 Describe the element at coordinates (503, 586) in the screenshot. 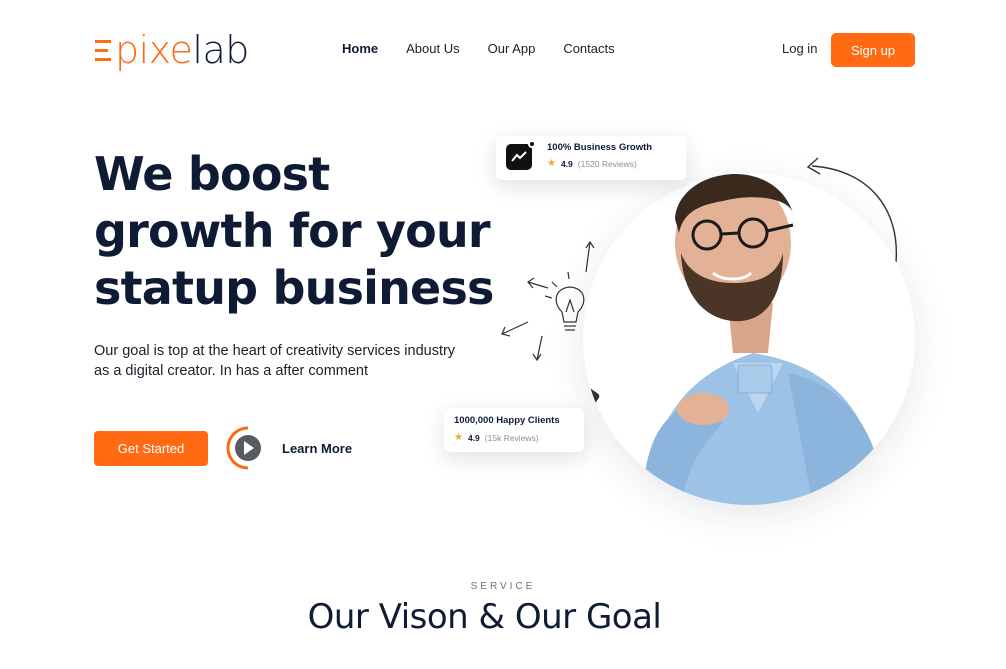

I see `section-kicker: SERVICE` at that location.